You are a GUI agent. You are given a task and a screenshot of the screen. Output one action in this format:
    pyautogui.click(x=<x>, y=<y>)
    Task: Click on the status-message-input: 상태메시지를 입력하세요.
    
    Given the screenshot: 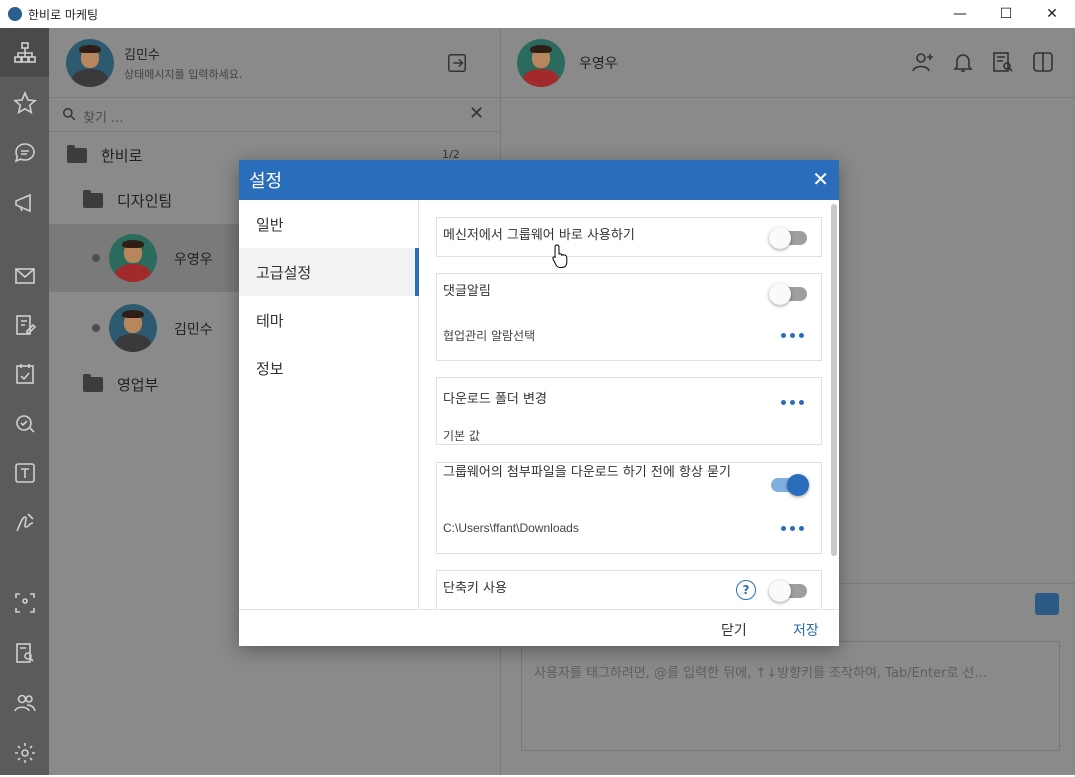 What is the action you would take?
    pyautogui.click(x=183, y=74)
    